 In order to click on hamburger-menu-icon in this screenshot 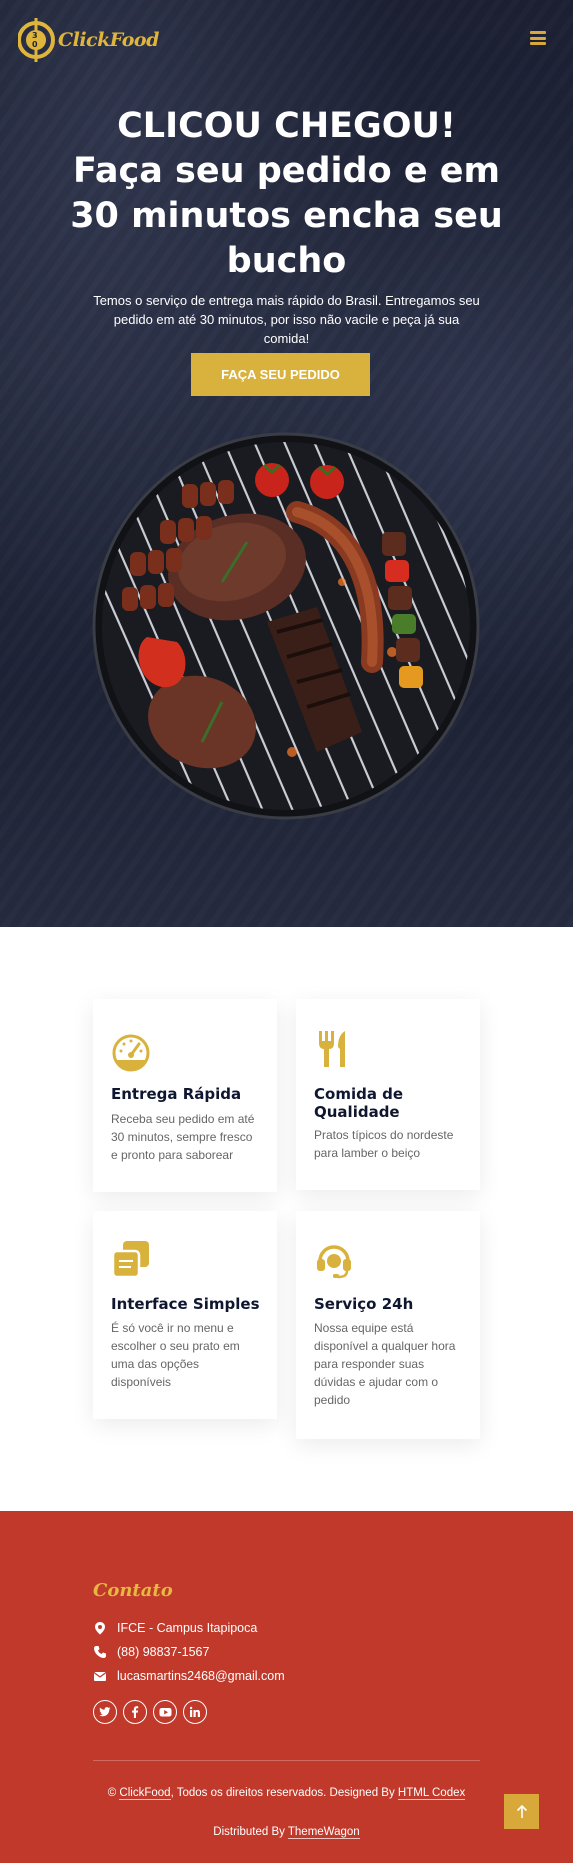, I will do `click(538, 38)`.